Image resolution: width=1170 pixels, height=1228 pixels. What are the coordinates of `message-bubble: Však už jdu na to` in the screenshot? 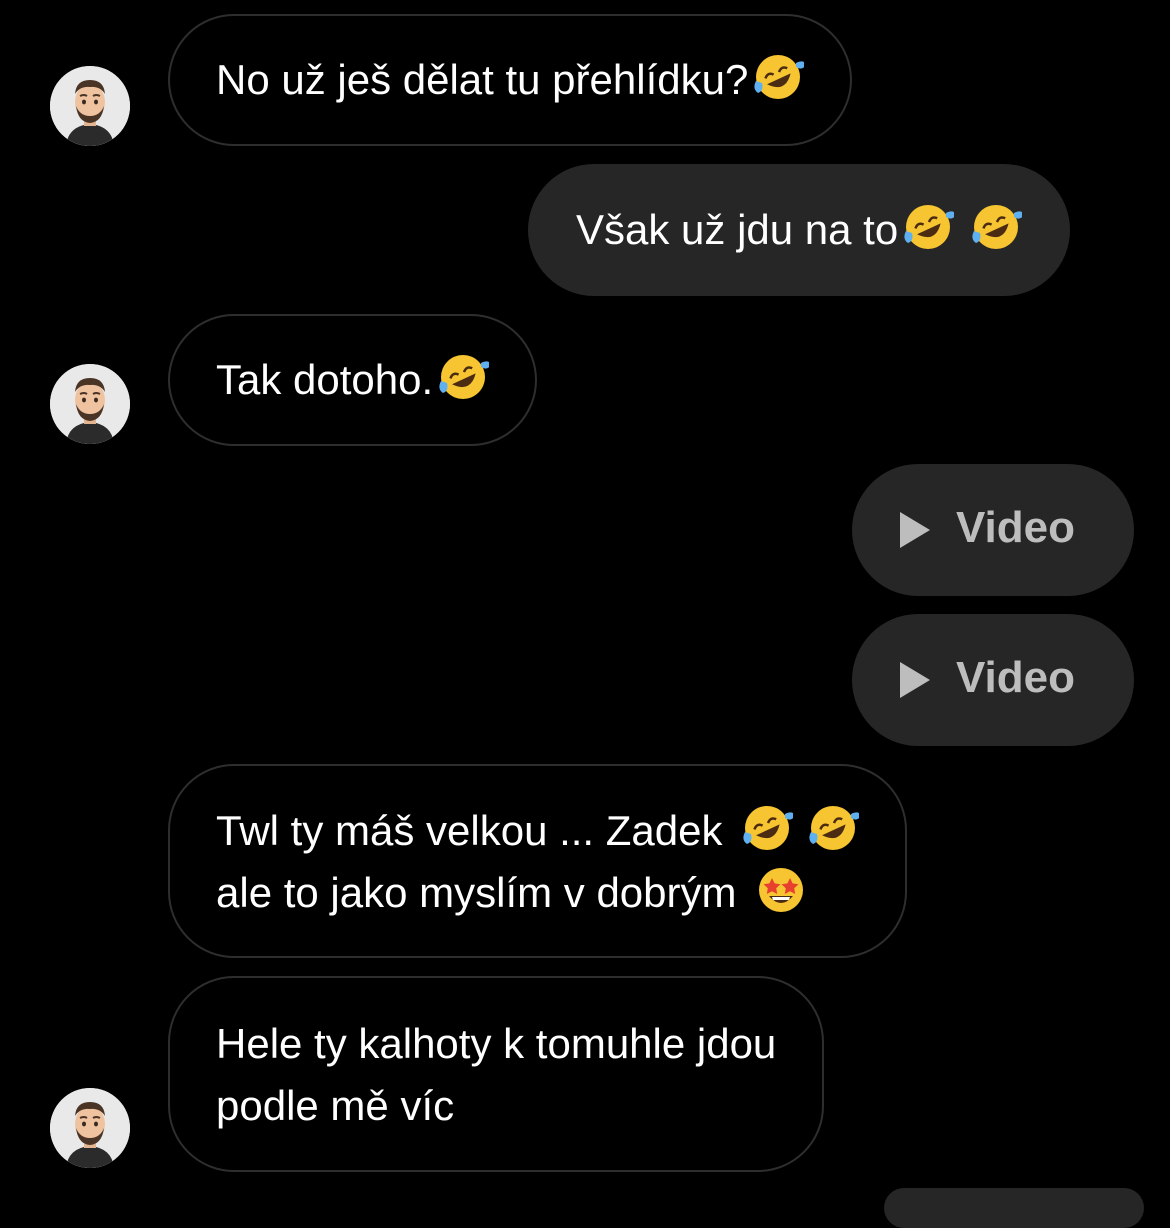 It's located at (799, 230).